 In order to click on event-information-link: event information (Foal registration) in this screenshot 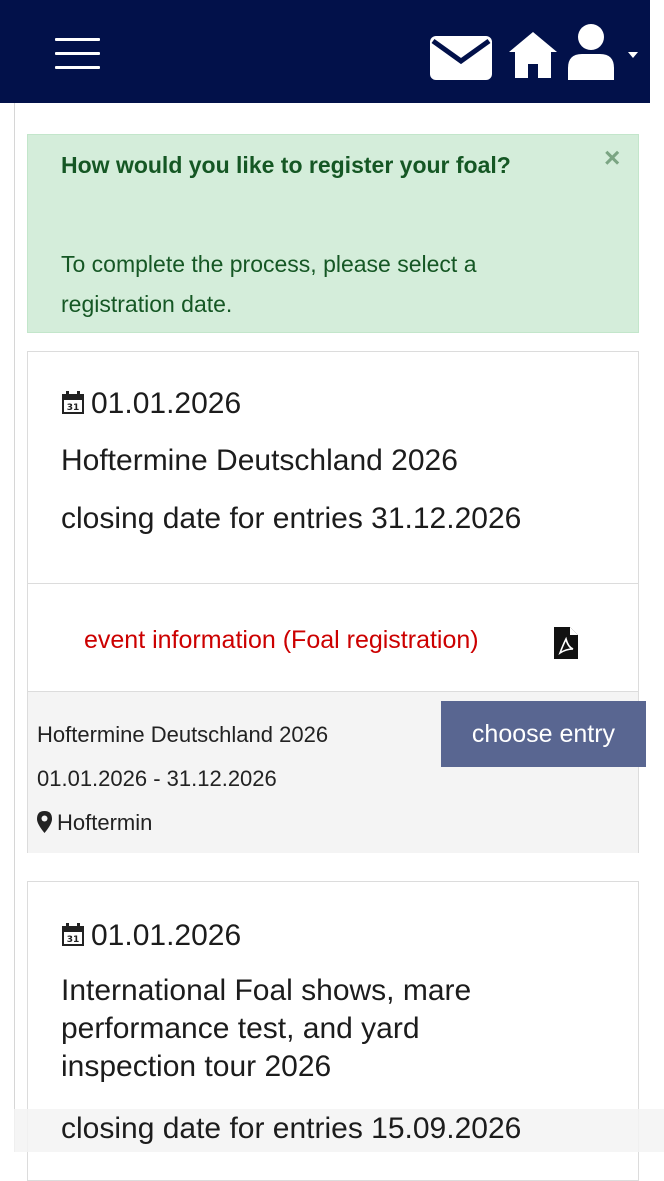, I will do `click(281, 640)`.